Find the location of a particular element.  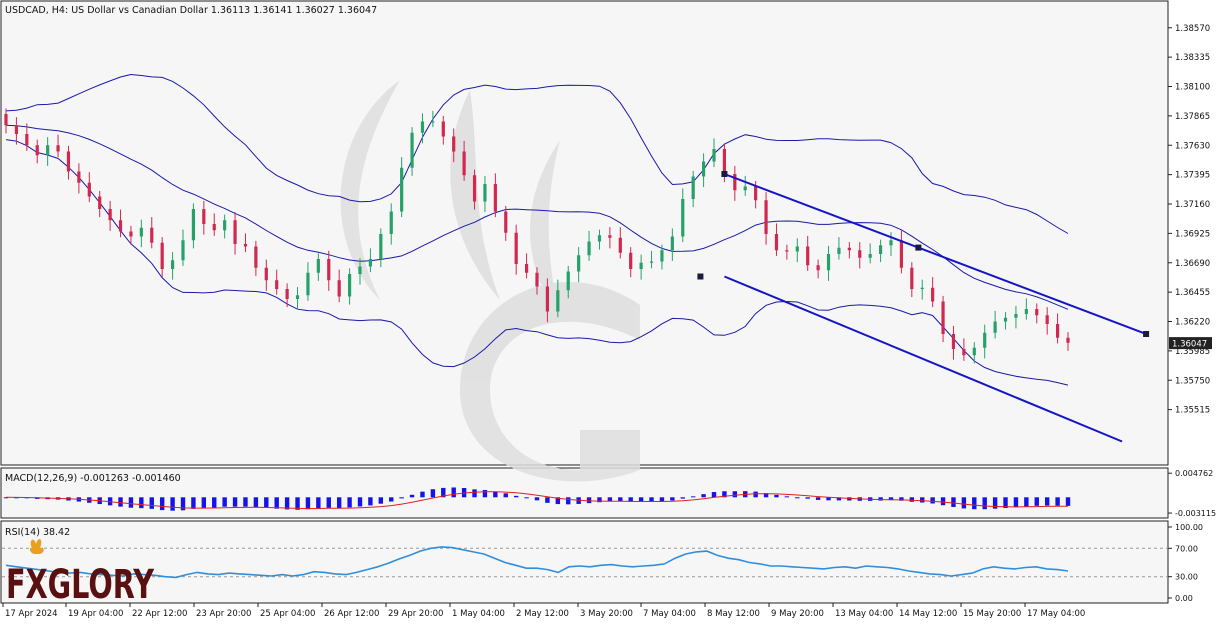

rsi-tick-label: 0.00 is located at coordinates (1184, 598).